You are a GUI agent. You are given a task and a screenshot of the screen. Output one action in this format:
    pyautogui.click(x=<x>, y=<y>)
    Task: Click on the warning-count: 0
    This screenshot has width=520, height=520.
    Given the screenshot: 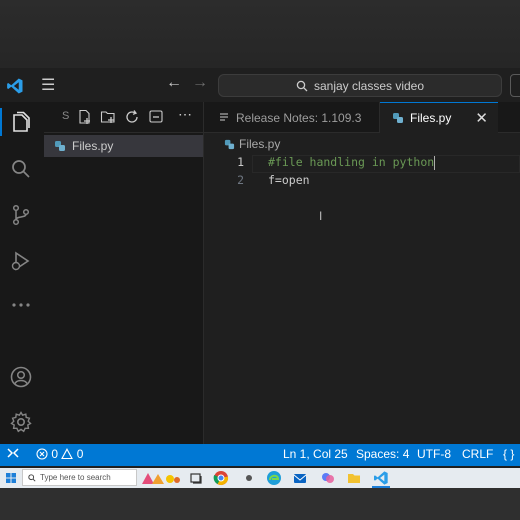 What is the action you would take?
    pyautogui.click(x=80, y=454)
    